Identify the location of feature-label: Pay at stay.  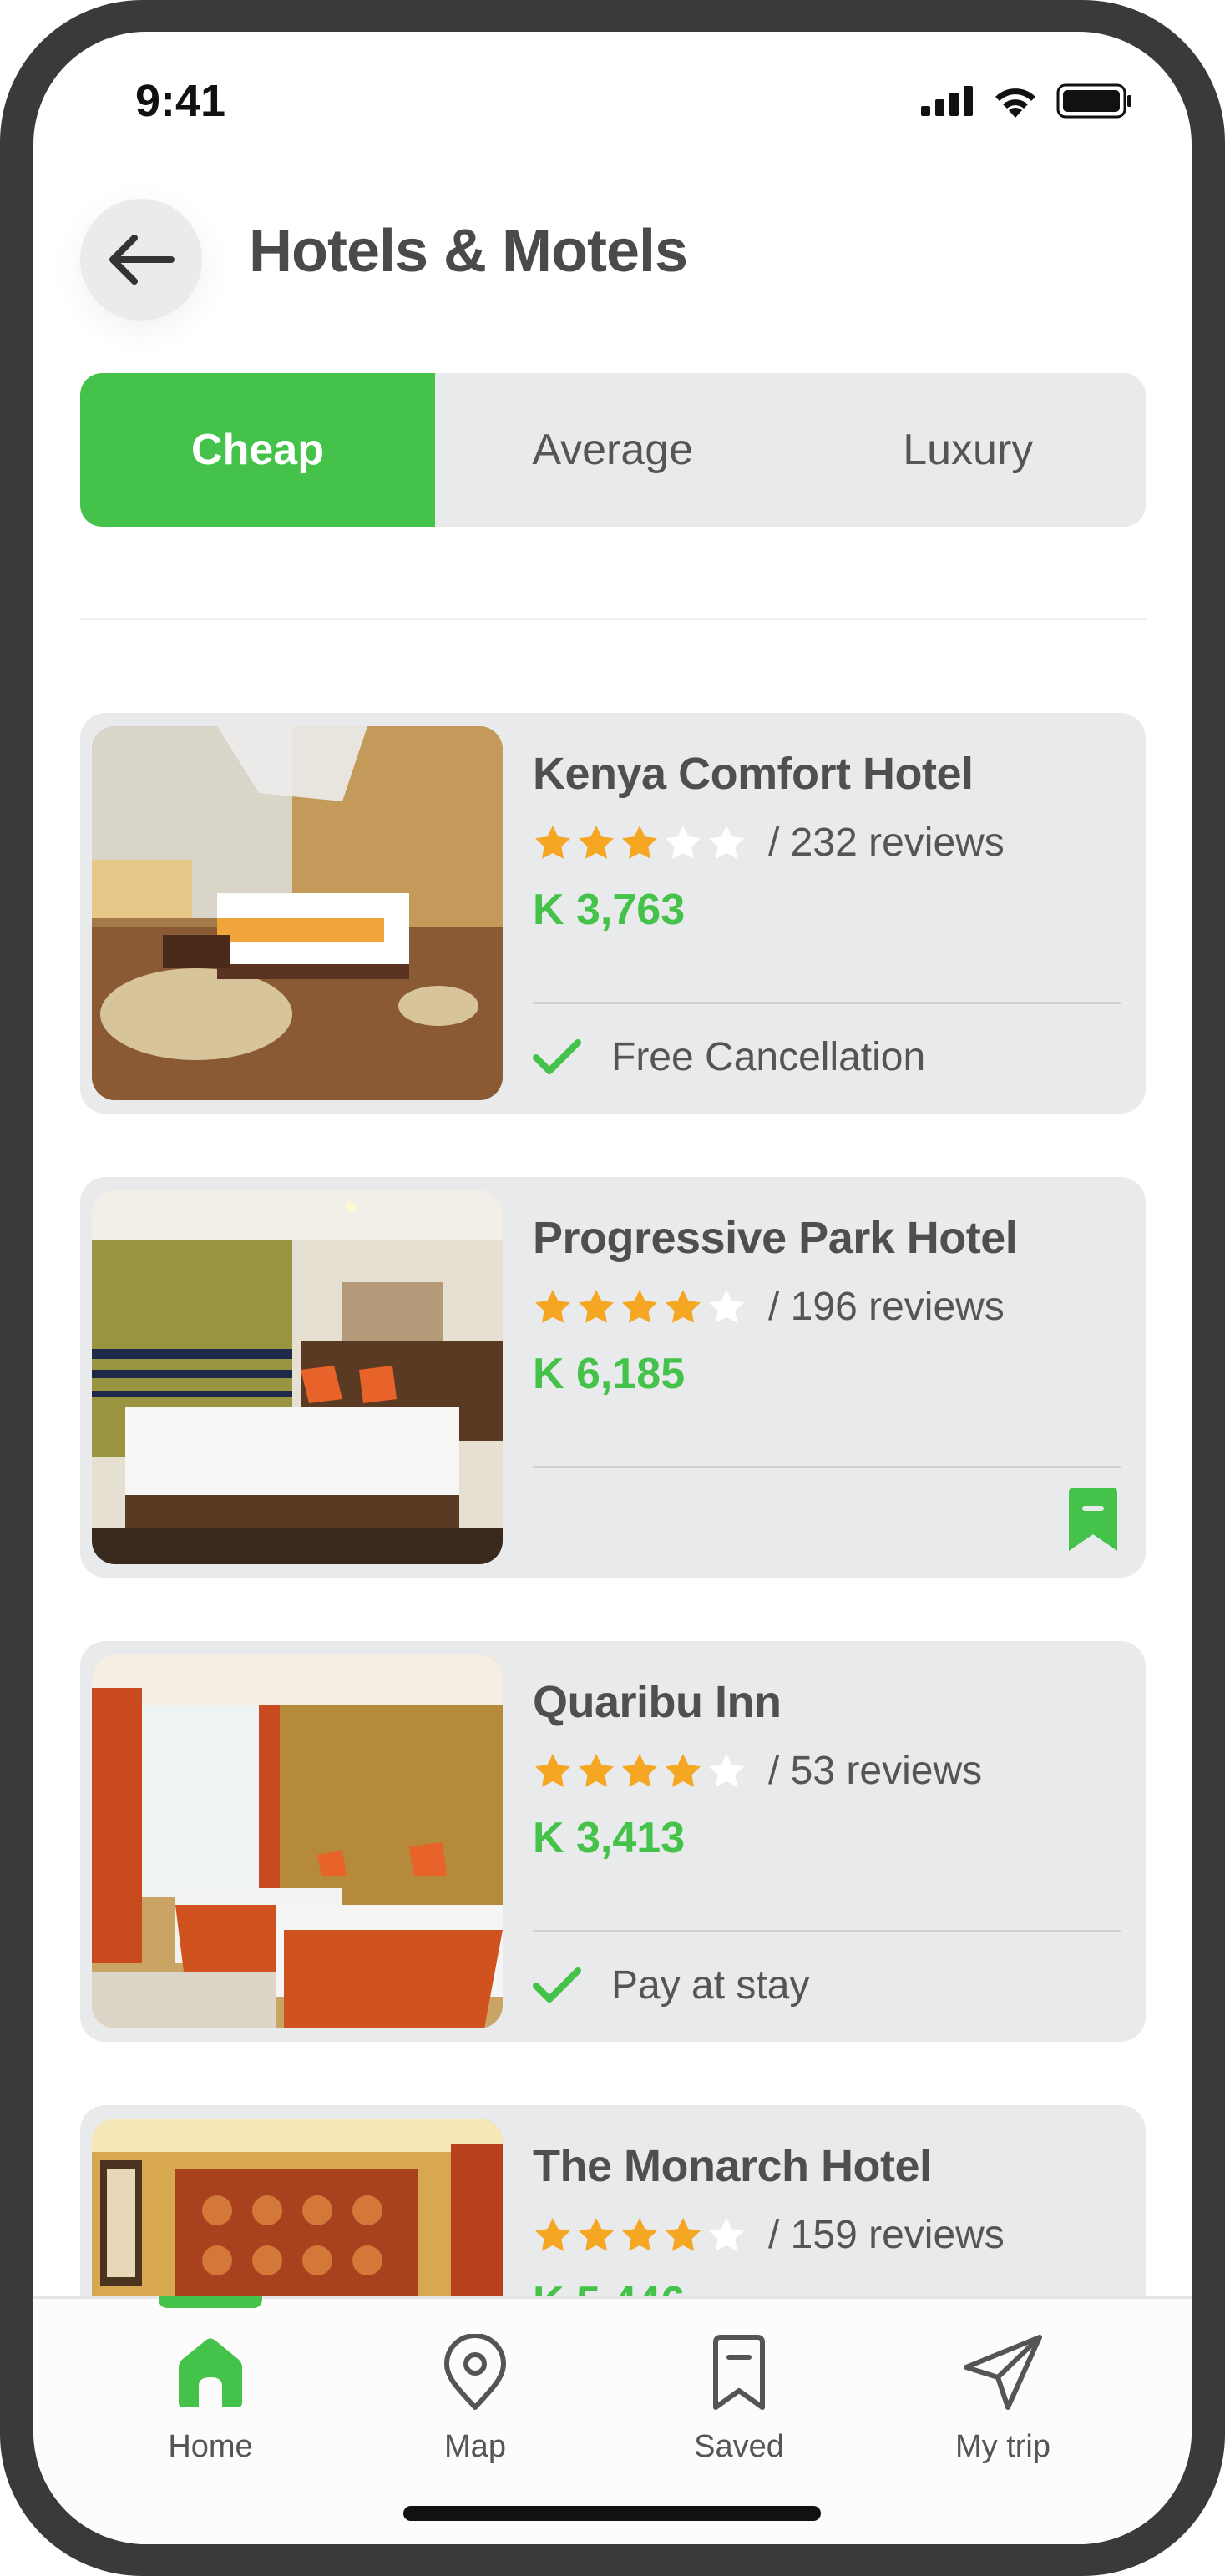
(710, 1985).